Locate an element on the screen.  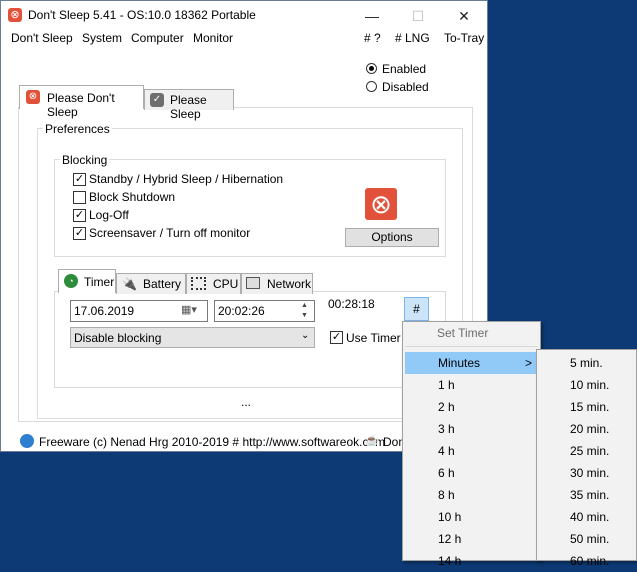
stop-icon: ⊗ is located at coordinates (33, 97).